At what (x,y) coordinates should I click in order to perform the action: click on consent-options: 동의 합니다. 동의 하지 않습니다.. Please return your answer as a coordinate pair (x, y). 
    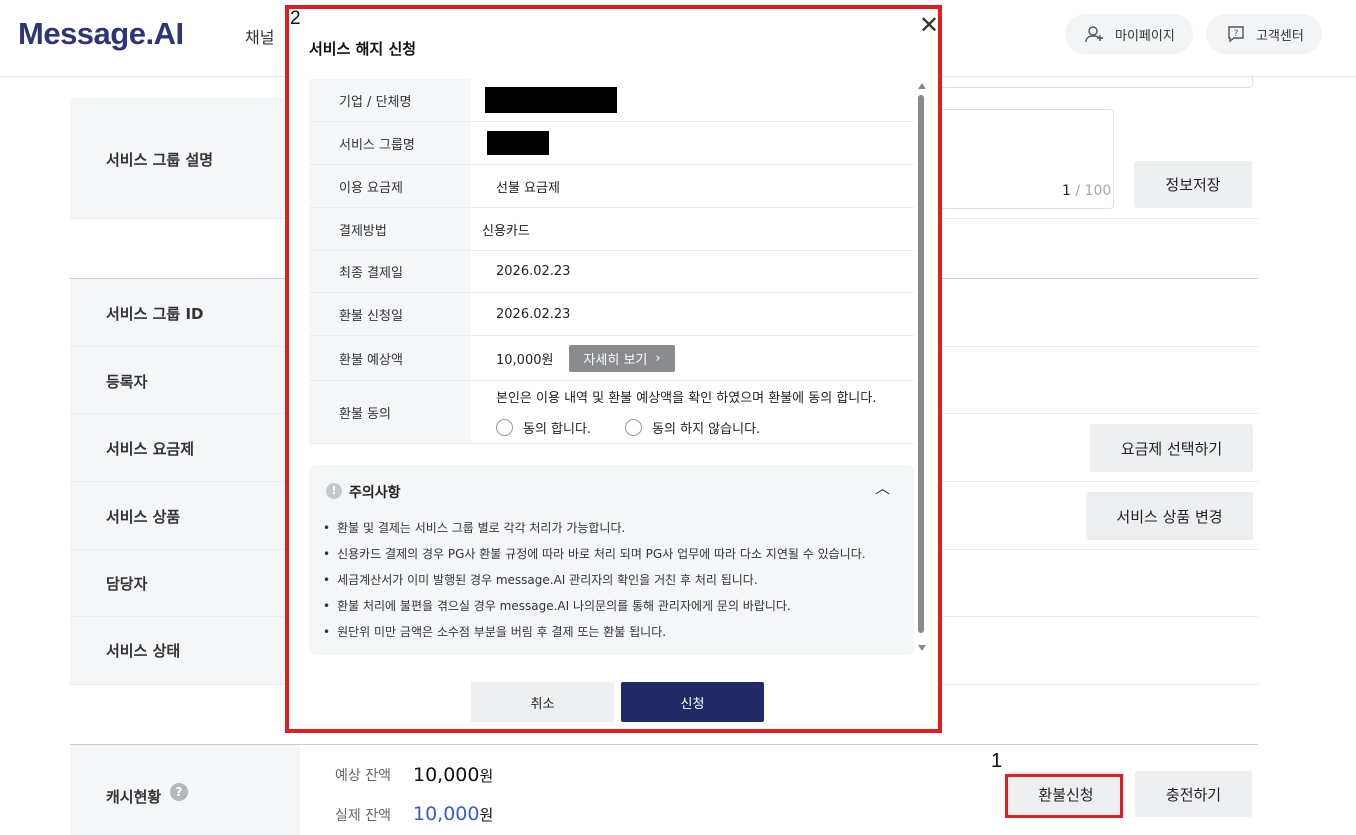
    Looking at the image, I should click on (628, 427).